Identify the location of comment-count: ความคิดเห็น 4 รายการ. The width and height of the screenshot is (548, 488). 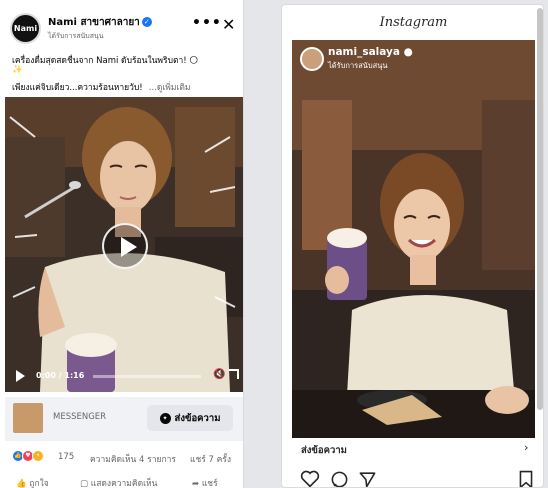
(133, 459).